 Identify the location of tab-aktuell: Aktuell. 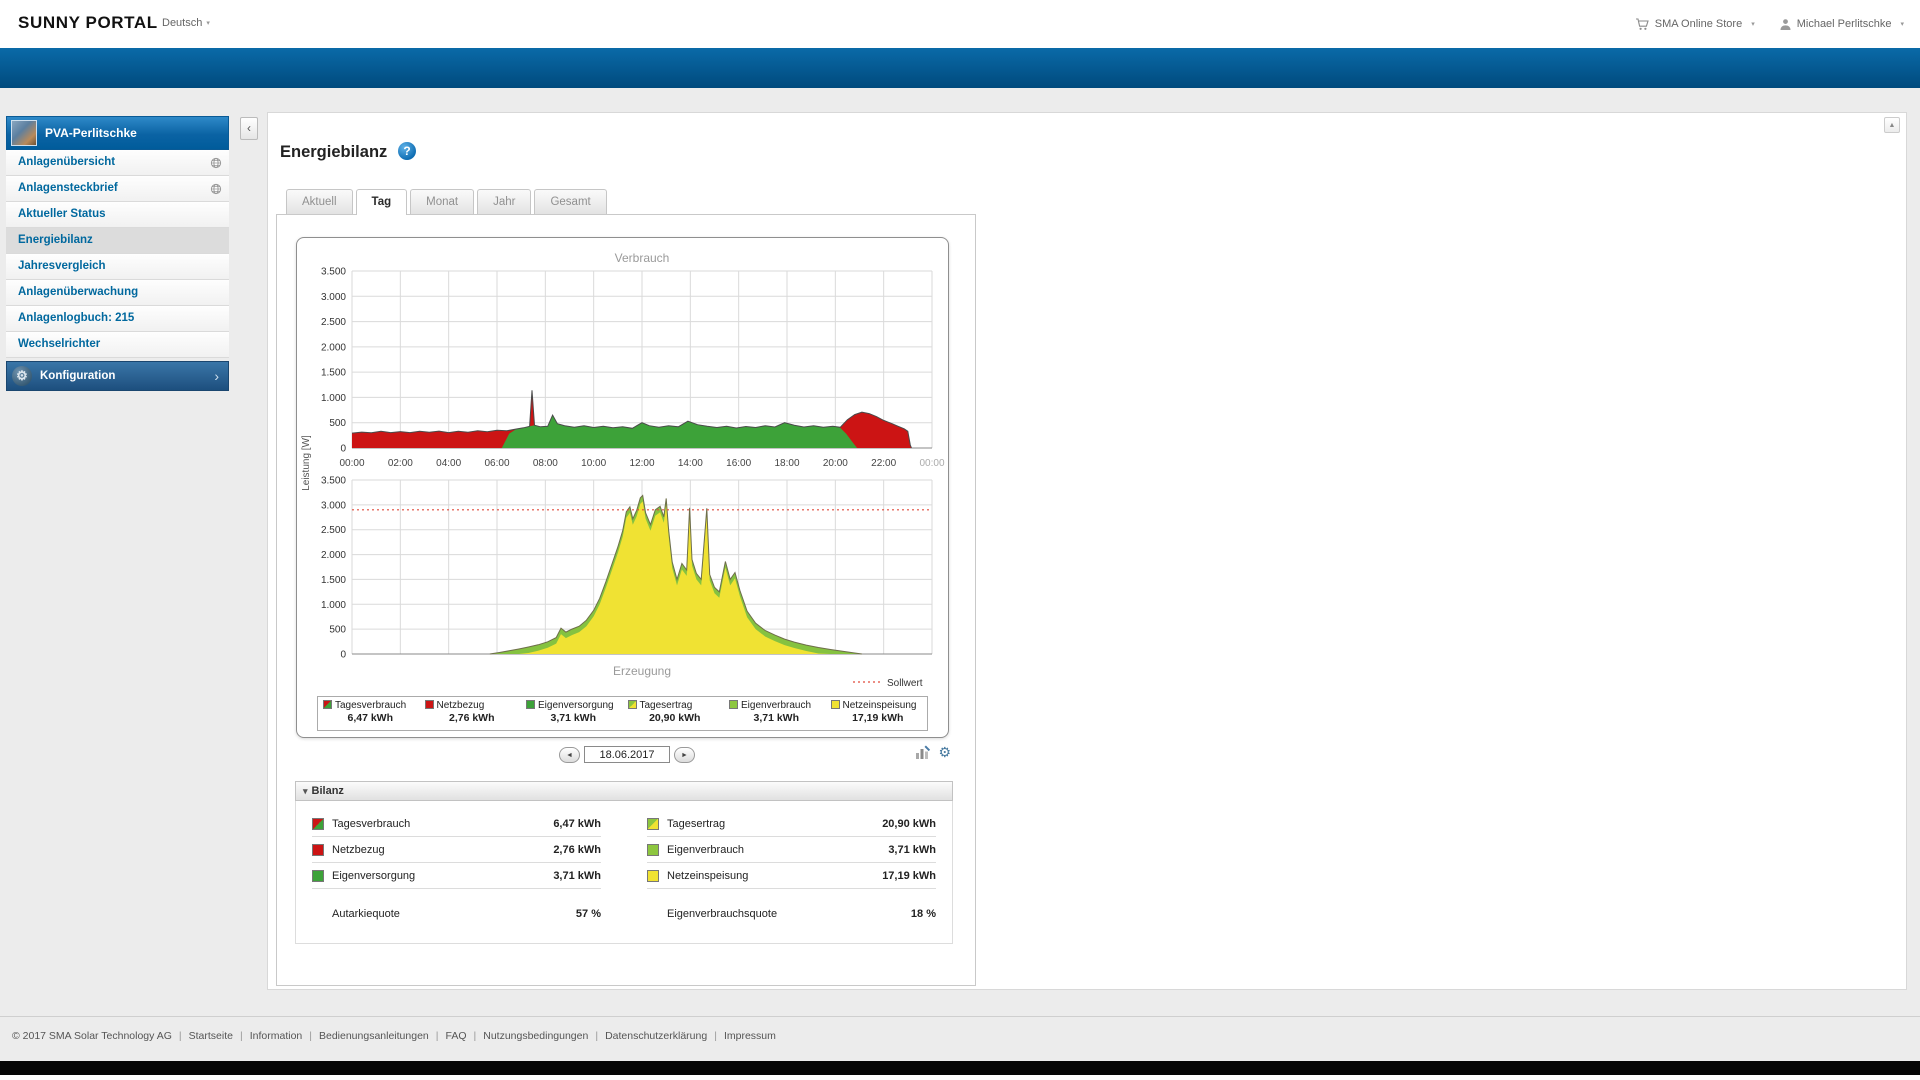
(319, 201).